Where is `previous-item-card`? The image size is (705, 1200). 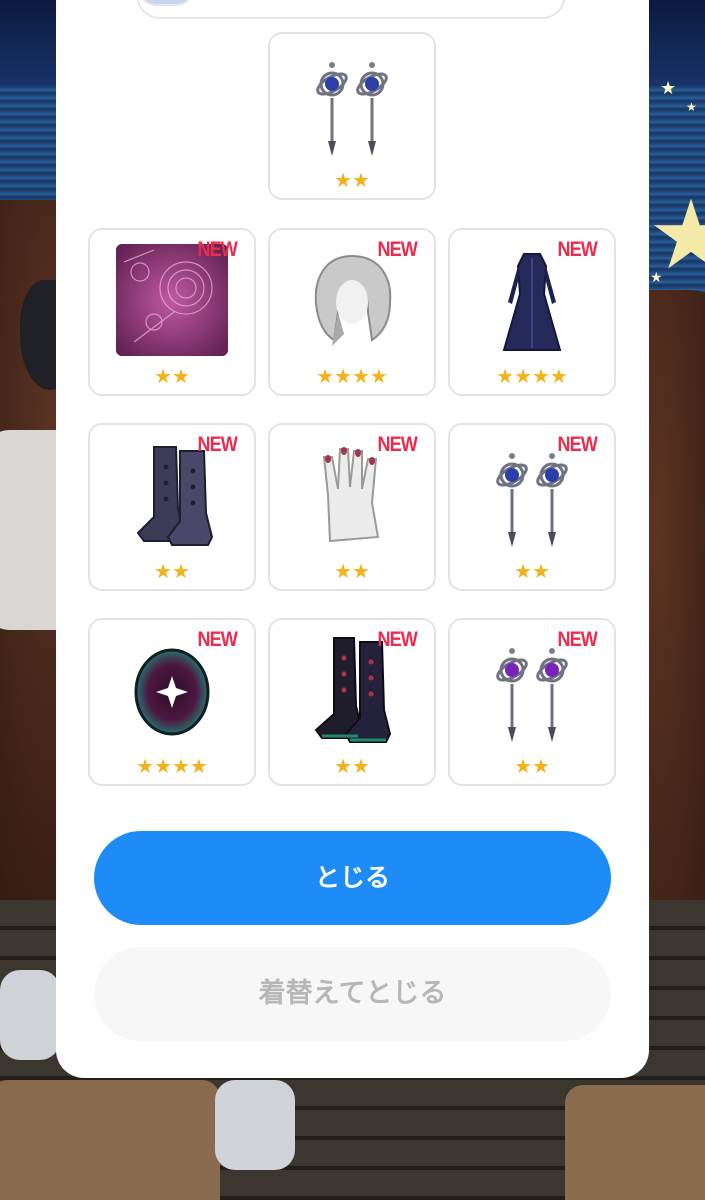
previous-item-card is located at coordinates (351, 9).